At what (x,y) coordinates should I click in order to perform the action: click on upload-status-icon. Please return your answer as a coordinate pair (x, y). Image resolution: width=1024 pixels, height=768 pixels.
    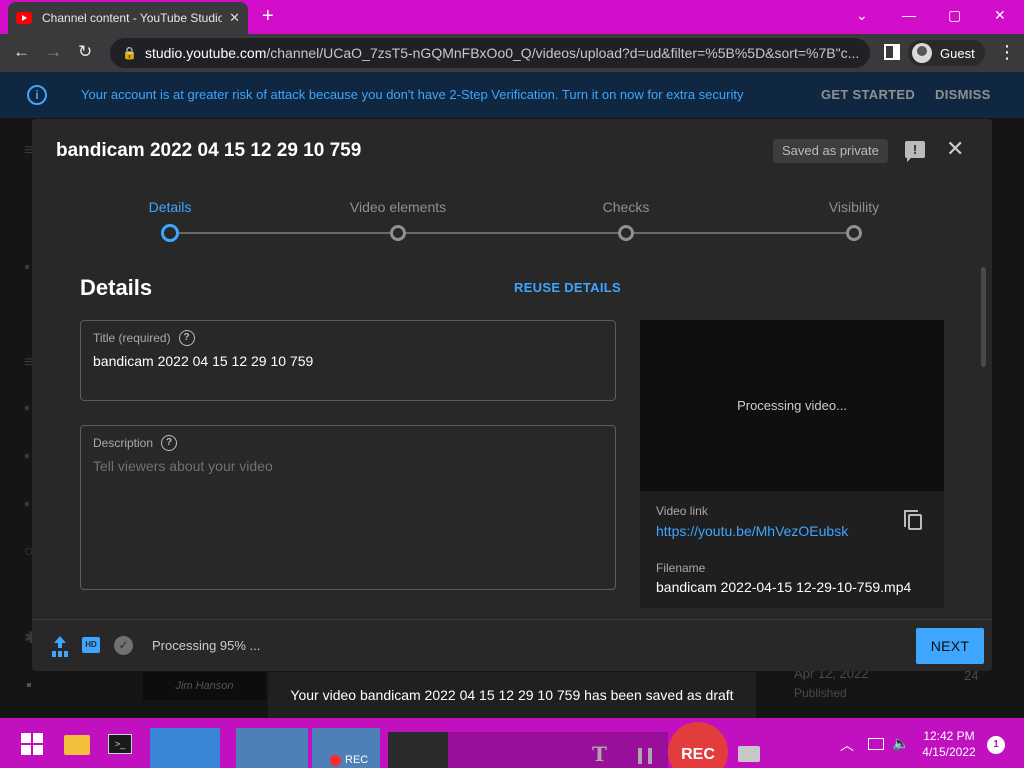
    Looking at the image, I should click on (60, 645).